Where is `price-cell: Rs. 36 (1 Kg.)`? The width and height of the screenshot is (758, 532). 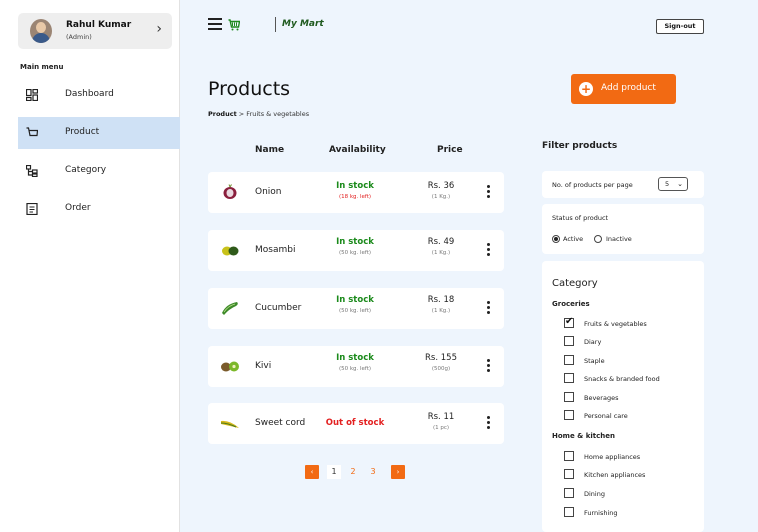
price-cell: Rs. 36 (1 Kg.) is located at coordinates (441, 190).